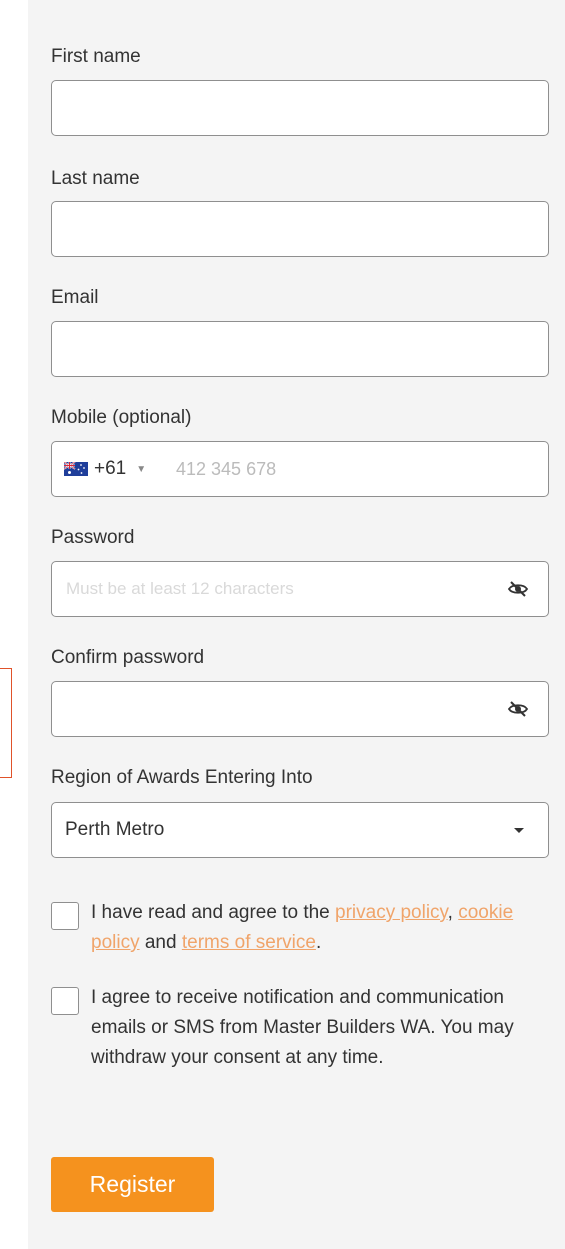  I want to click on password-field, so click(300, 589).